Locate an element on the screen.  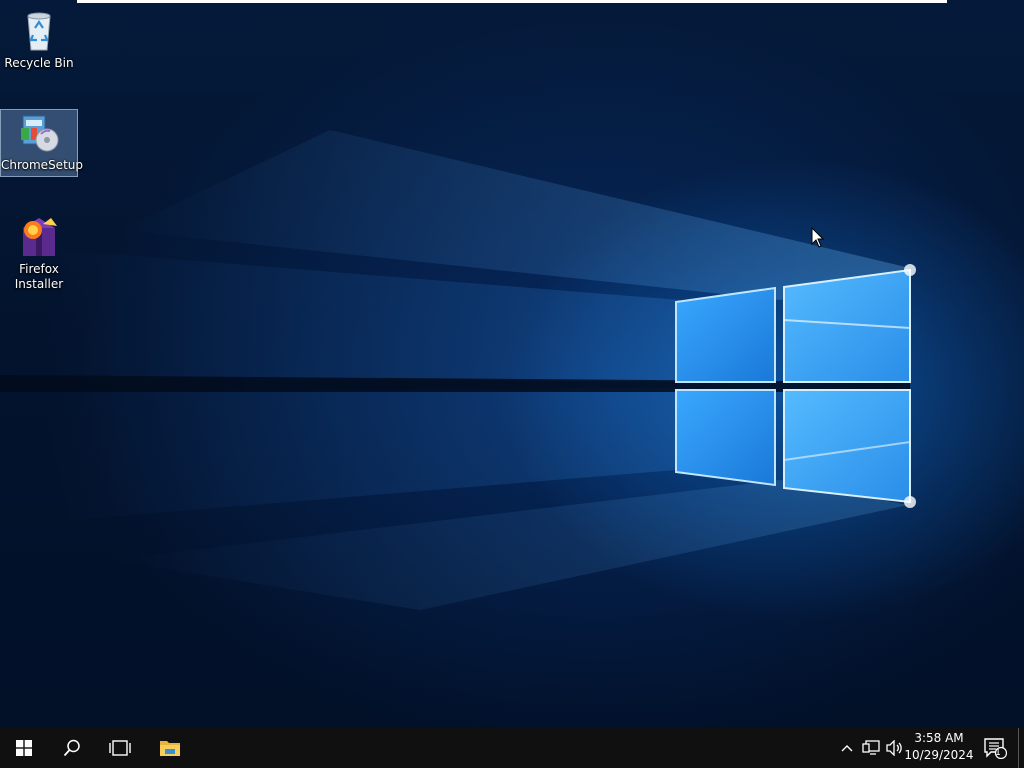
windows-logo-icon is located at coordinates (795, 386).